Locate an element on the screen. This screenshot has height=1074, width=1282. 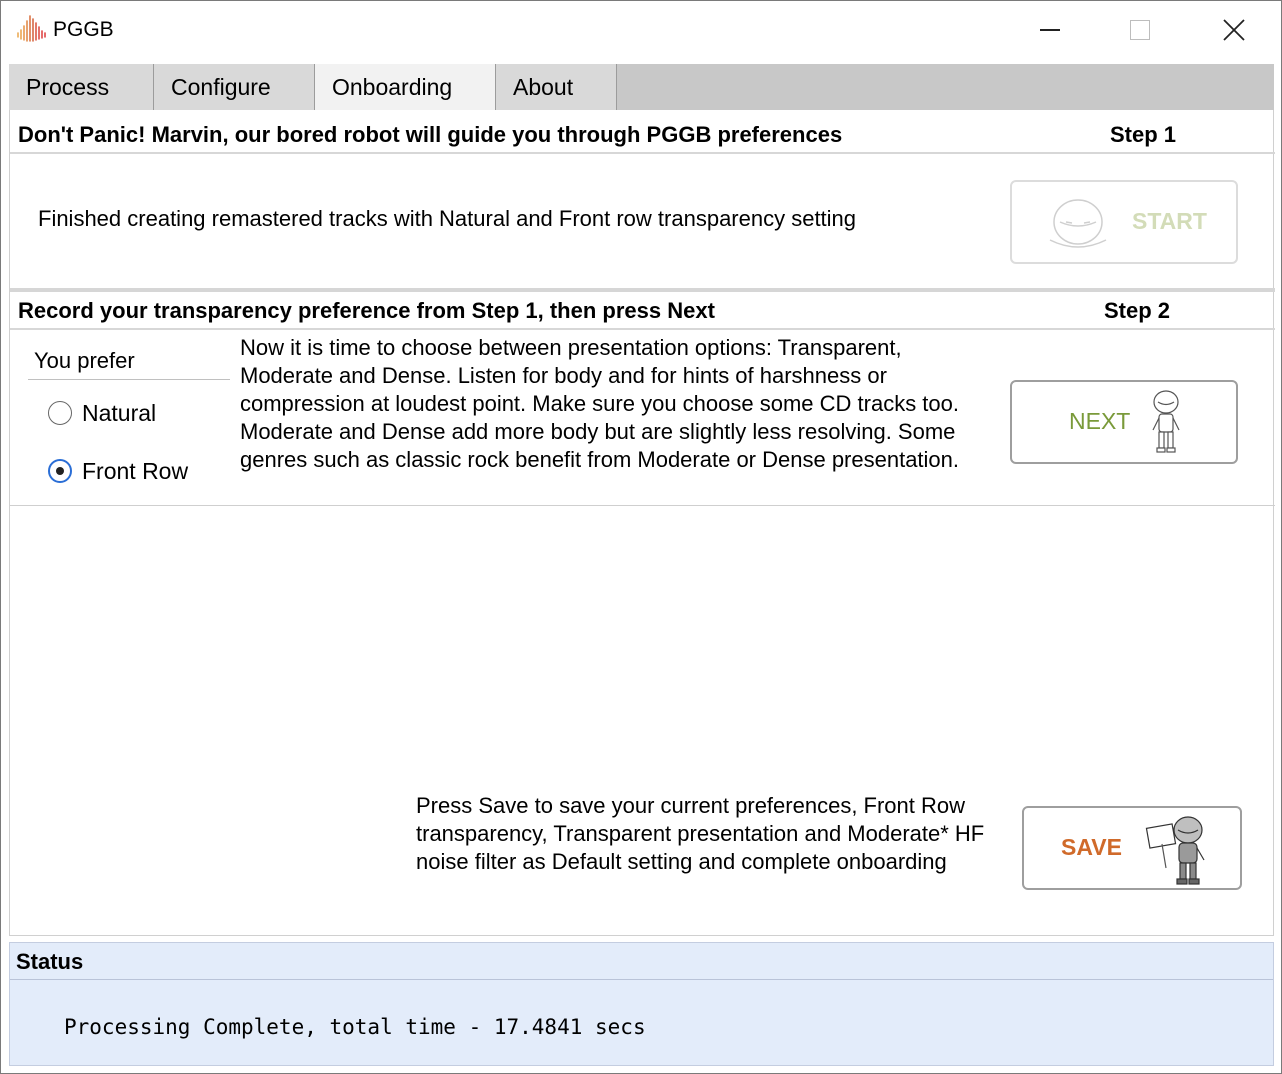
tab-configure: Configure is located at coordinates (234, 87).